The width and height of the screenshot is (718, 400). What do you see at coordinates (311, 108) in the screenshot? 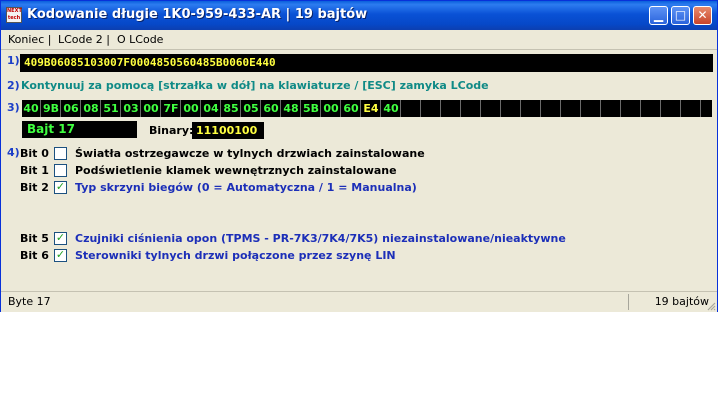
I see `byte-cell: 5B` at bounding box center [311, 108].